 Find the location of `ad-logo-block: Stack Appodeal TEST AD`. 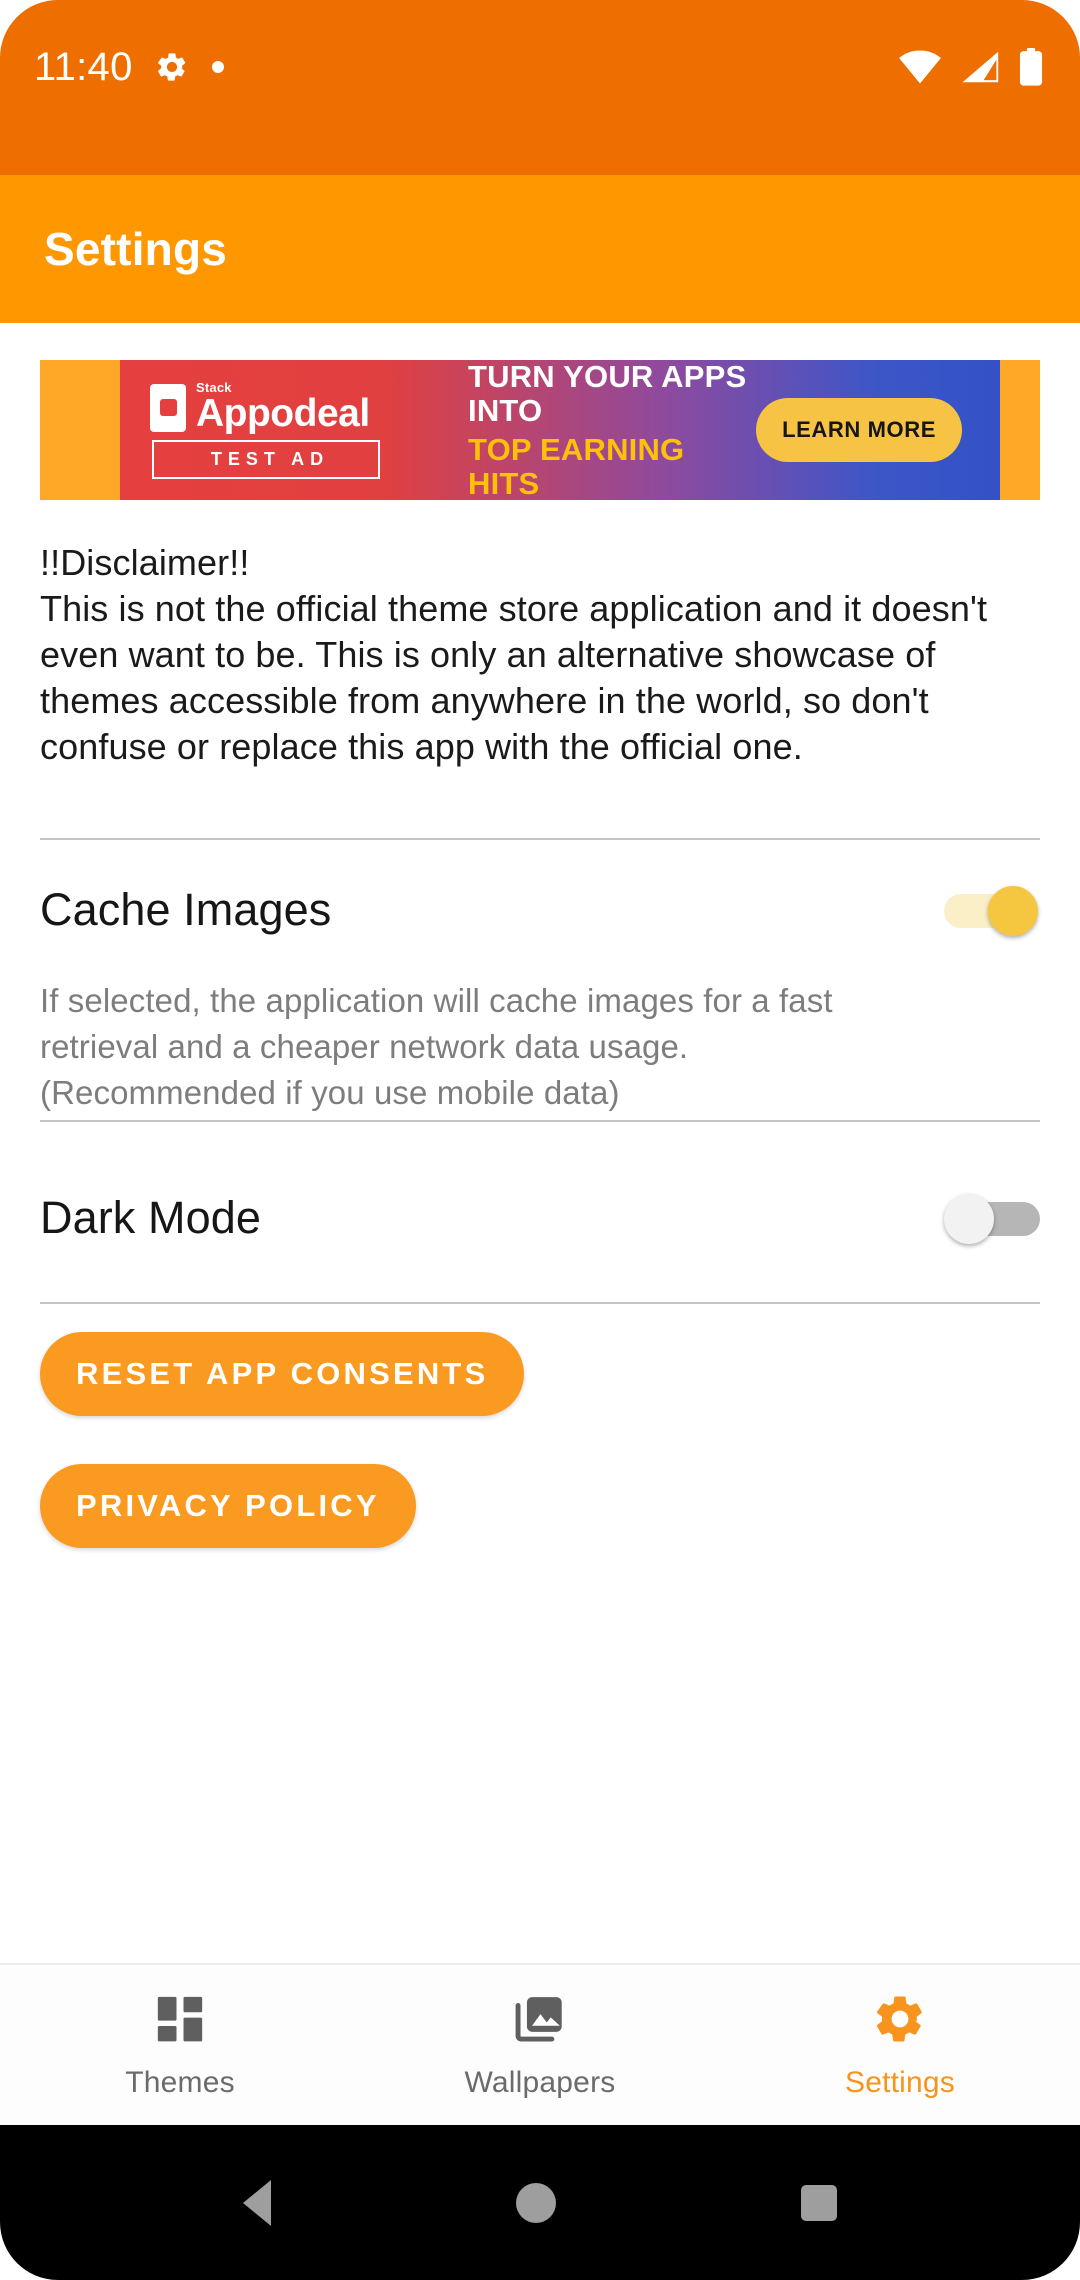

ad-logo-block: Stack Appodeal TEST AD is located at coordinates (285, 430).